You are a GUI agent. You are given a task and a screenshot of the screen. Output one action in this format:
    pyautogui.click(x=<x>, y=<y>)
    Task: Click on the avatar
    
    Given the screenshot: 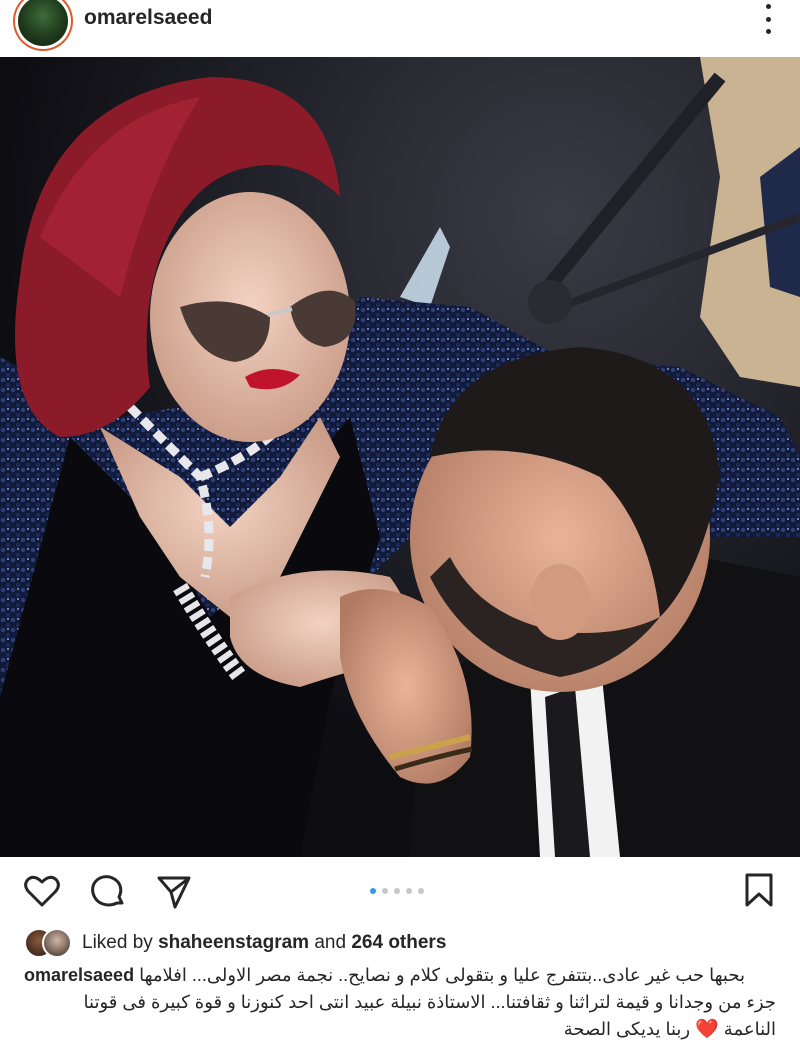 What is the action you would take?
    pyautogui.click(x=43, y=23)
    